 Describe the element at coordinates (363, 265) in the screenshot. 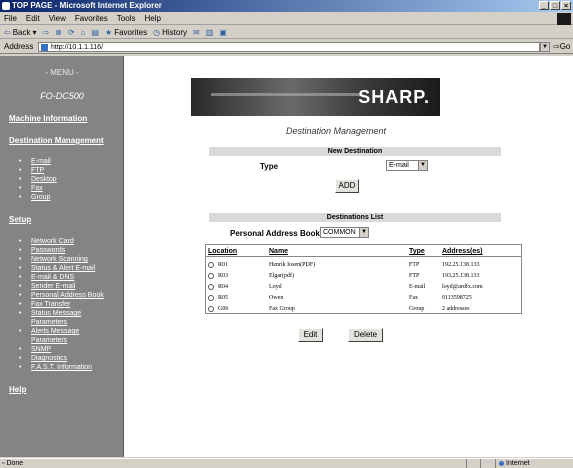

I see `table-row: R01 Henrik Iosen(PDF) FTP 192.25.138.133` at that location.